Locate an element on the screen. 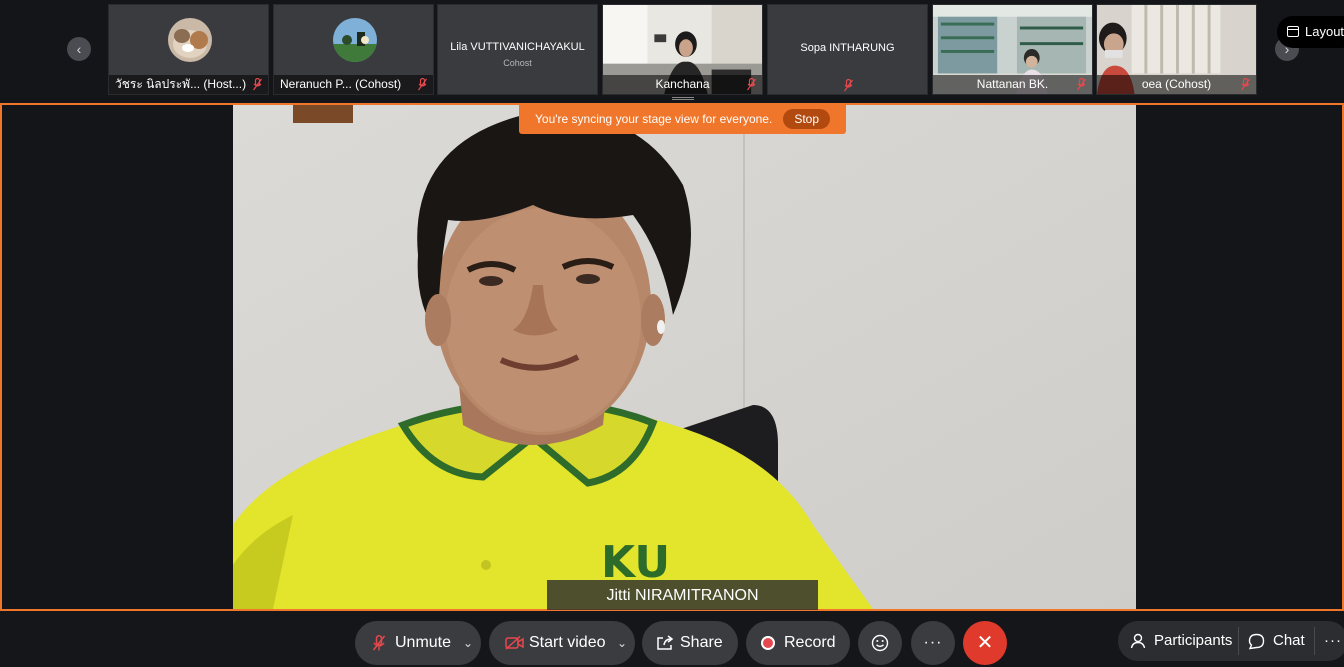 The width and height of the screenshot is (1344, 667). unmute-button: Unmute ⌄ is located at coordinates (418, 643).